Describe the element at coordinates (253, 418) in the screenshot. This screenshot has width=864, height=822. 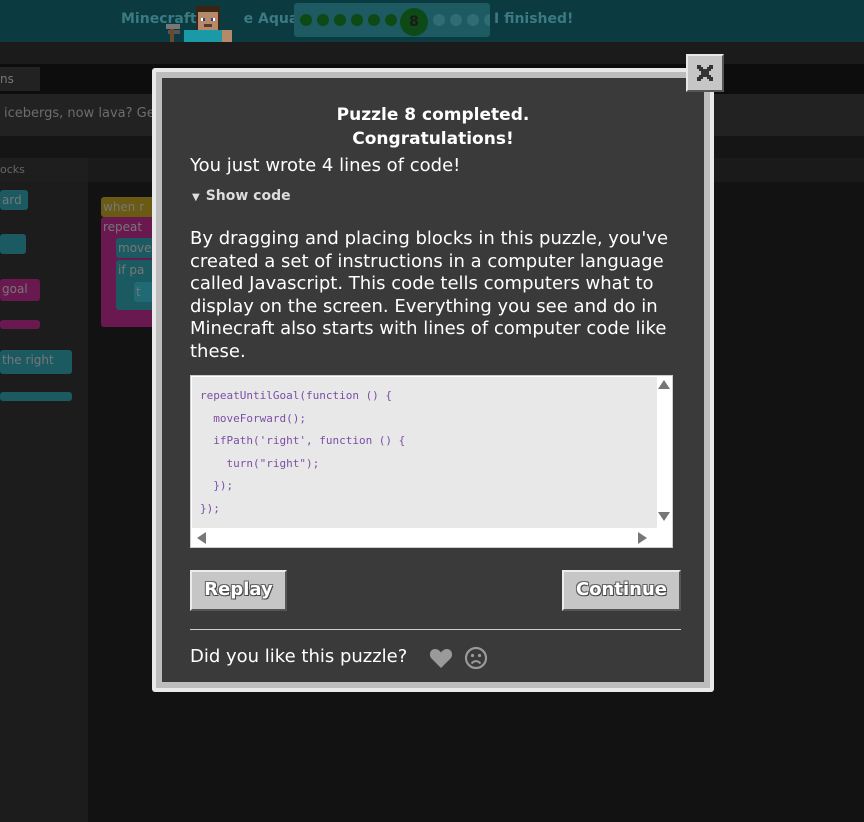
I see `code-line: moveForward();` at that location.